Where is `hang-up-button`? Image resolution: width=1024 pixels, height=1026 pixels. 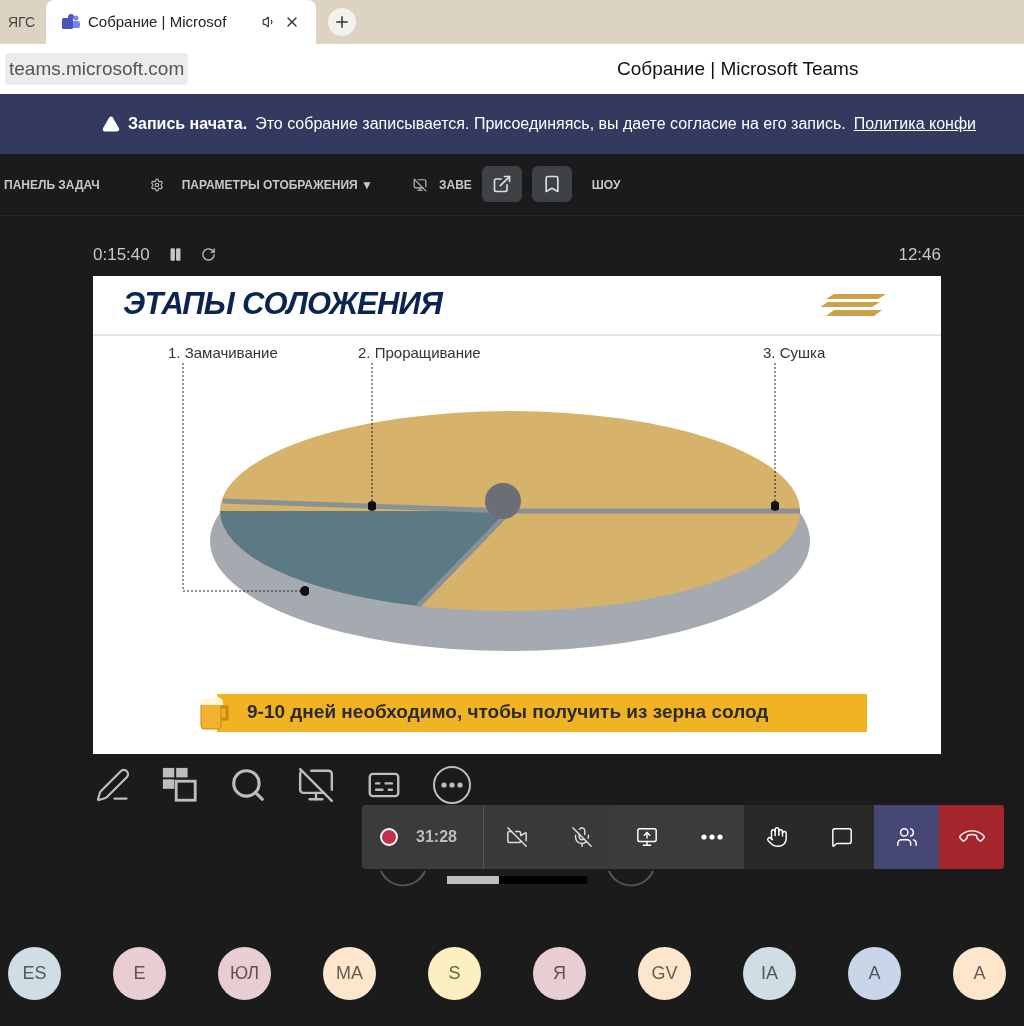
hang-up-button is located at coordinates (971, 837).